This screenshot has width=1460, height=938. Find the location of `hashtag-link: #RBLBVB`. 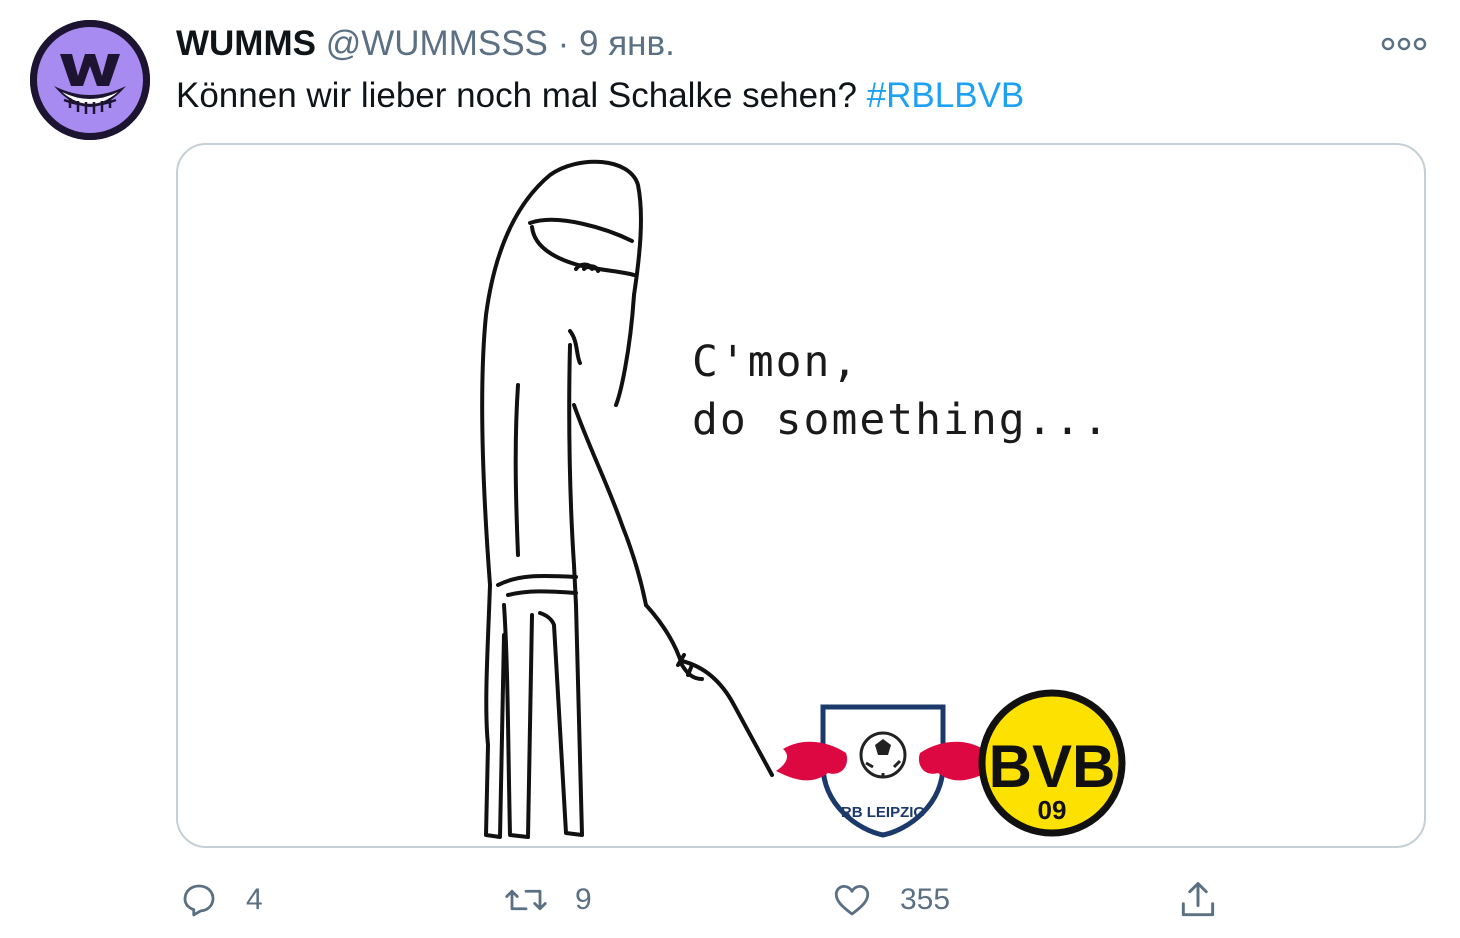

hashtag-link: #RBLBVB is located at coordinates (946, 95).